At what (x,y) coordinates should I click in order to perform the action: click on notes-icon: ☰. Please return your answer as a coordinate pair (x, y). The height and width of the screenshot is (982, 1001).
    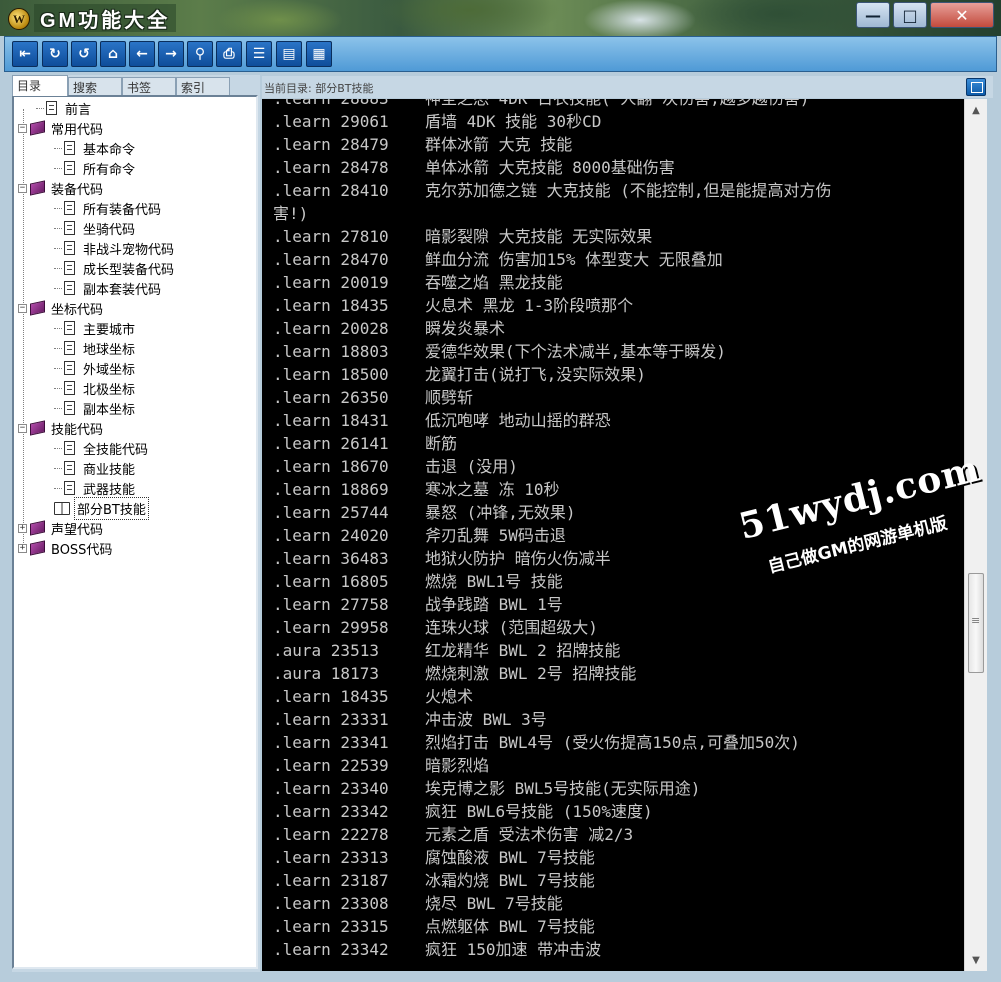
    Looking at the image, I should click on (259, 54).